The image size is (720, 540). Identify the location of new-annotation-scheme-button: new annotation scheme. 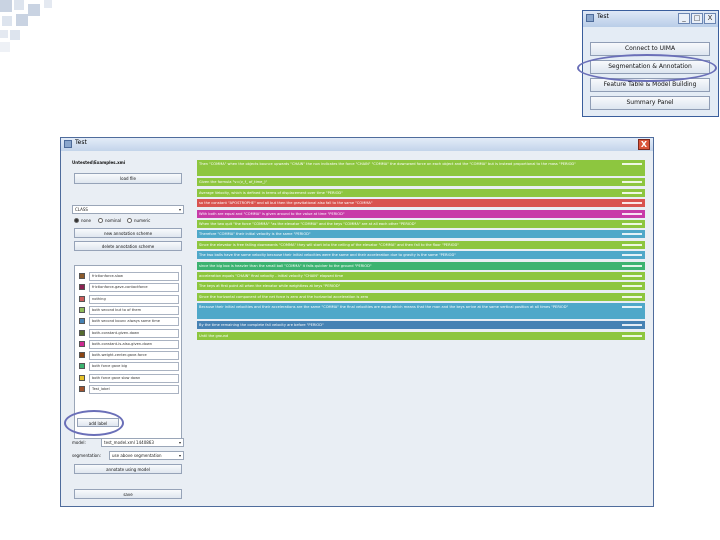
(128, 233).